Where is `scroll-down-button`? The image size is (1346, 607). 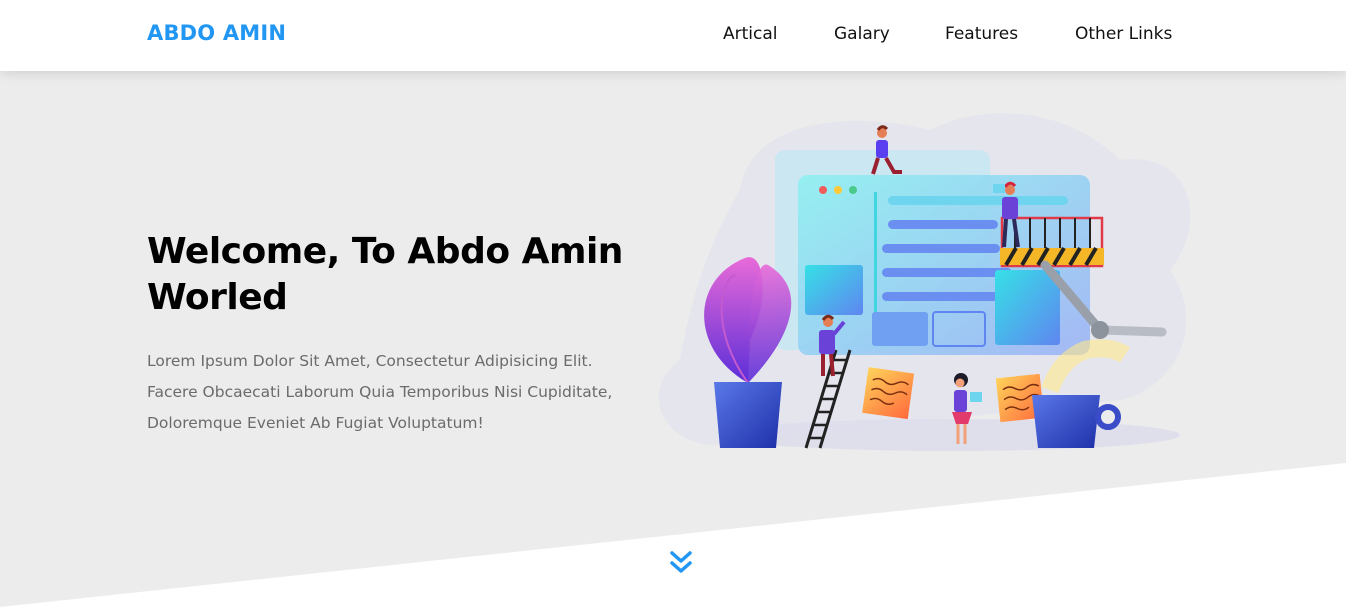 scroll-down-button is located at coordinates (681, 563).